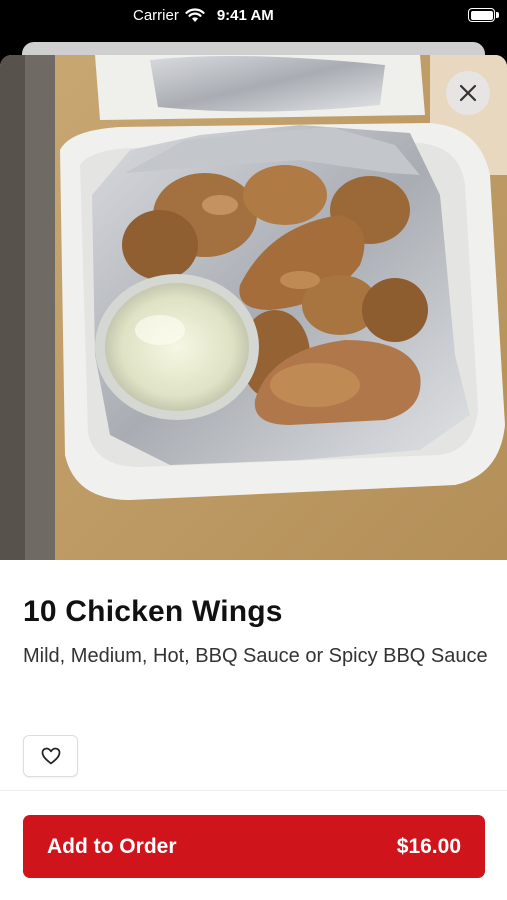 This screenshot has width=507, height=900. Describe the element at coordinates (428, 846) in the screenshot. I see `price-label: $16.00` at that location.